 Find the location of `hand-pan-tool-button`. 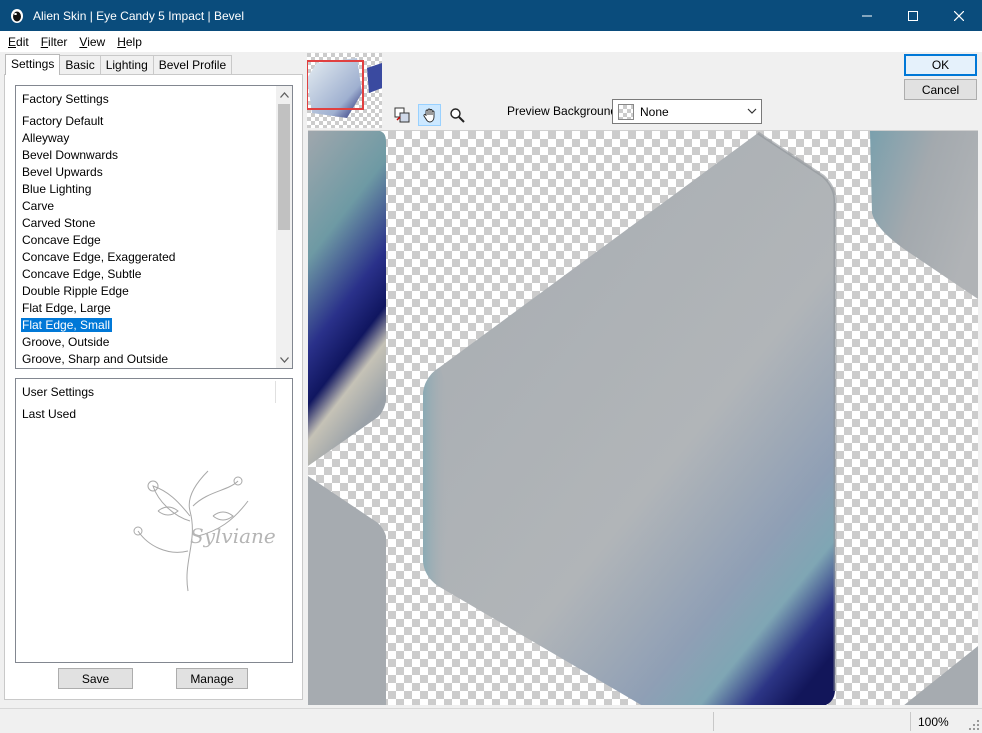

hand-pan-tool-button is located at coordinates (429, 115).